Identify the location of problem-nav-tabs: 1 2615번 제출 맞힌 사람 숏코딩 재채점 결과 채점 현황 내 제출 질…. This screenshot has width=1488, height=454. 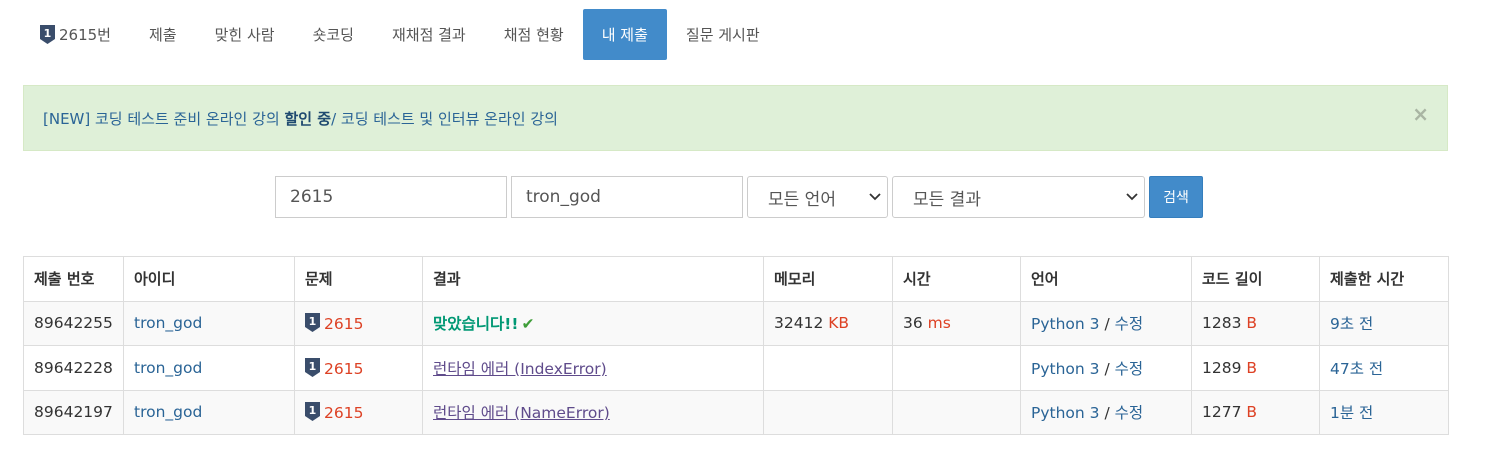
(401, 34).